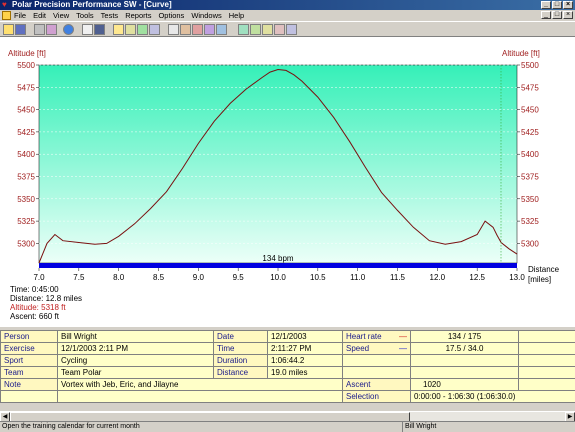  I want to click on exercise-label: Exercise, so click(29, 348).